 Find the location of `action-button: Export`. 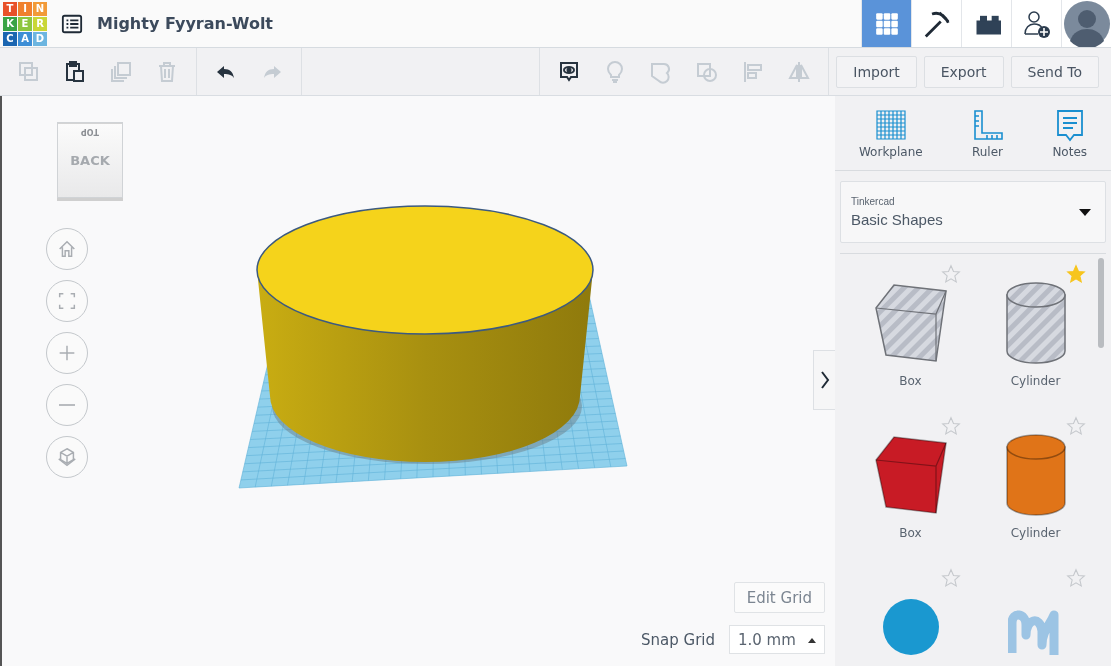

action-button: Export is located at coordinates (963, 71).